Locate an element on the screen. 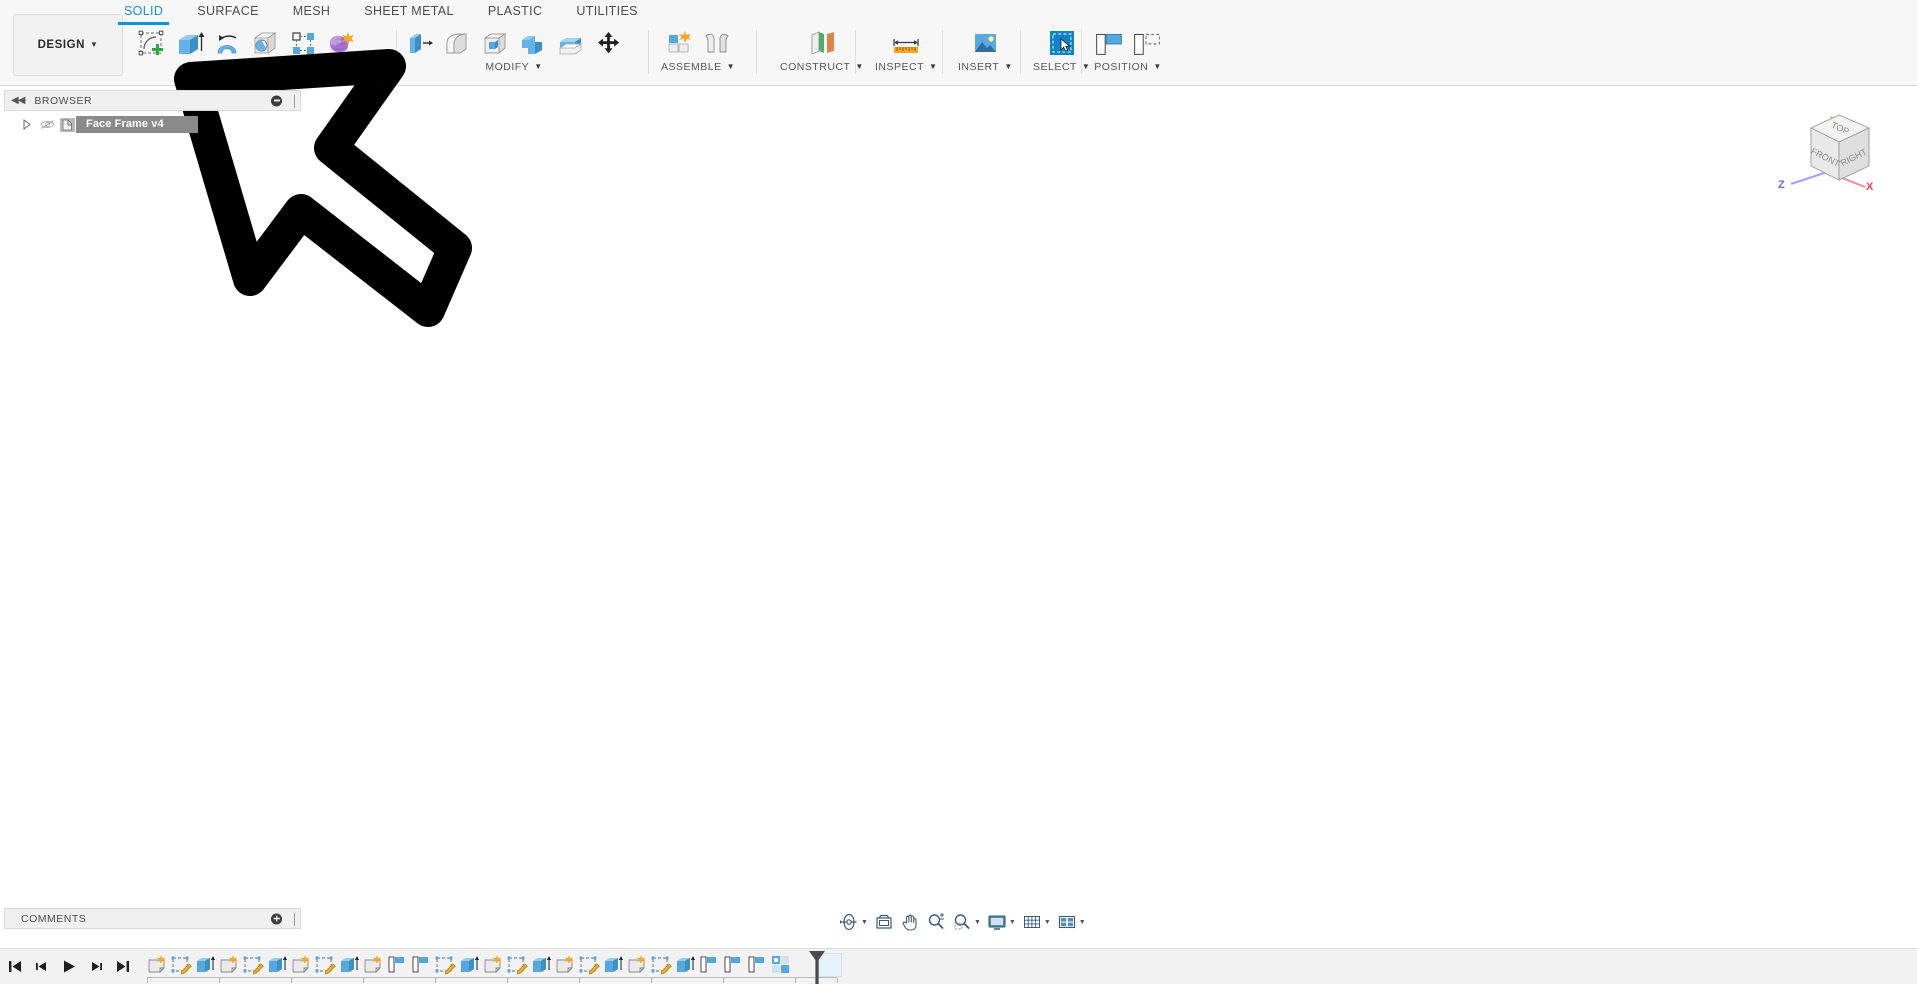 The height and width of the screenshot is (984, 1917). fit-icon: ▼ is located at coordinates (966, 922).